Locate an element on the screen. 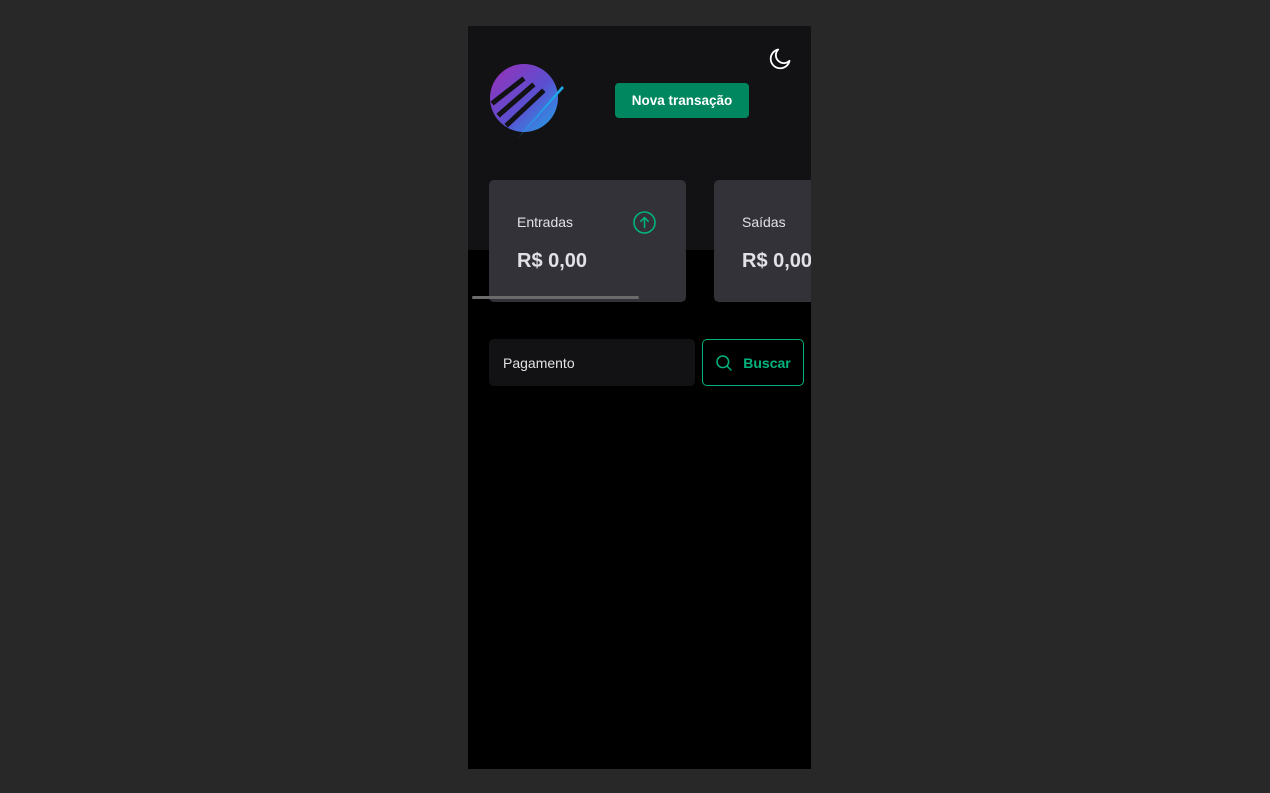 The width and height of the screenshot is (1270, 793). search-button: Buscar is located at coordinates (753, 362).